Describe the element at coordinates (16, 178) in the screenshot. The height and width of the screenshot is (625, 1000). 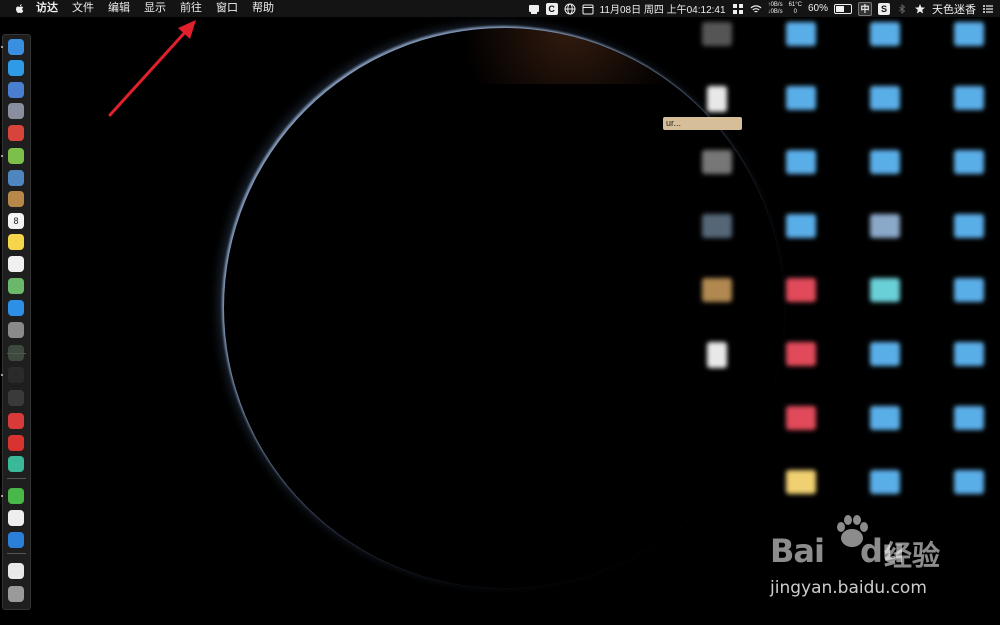
I see `preview-icon` at that location.